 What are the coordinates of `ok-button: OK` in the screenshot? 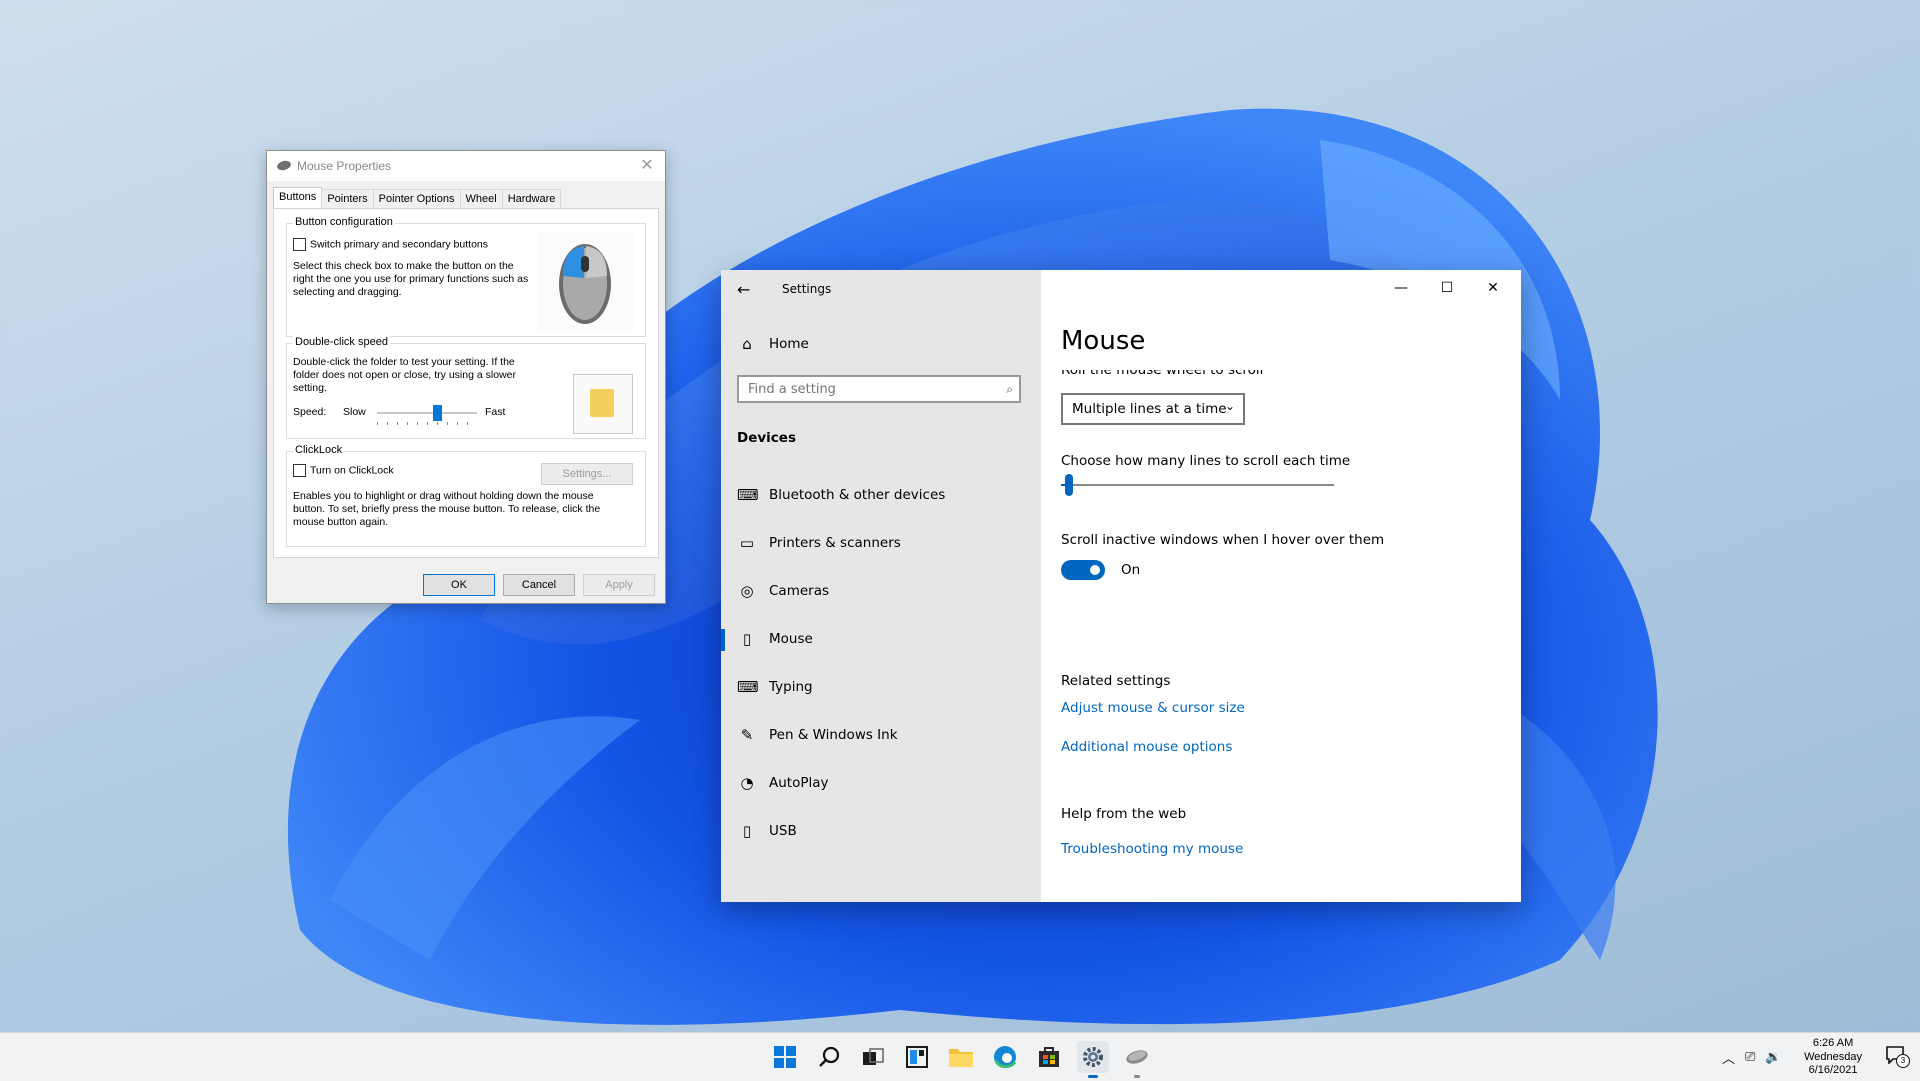 It's located at (459, 585).